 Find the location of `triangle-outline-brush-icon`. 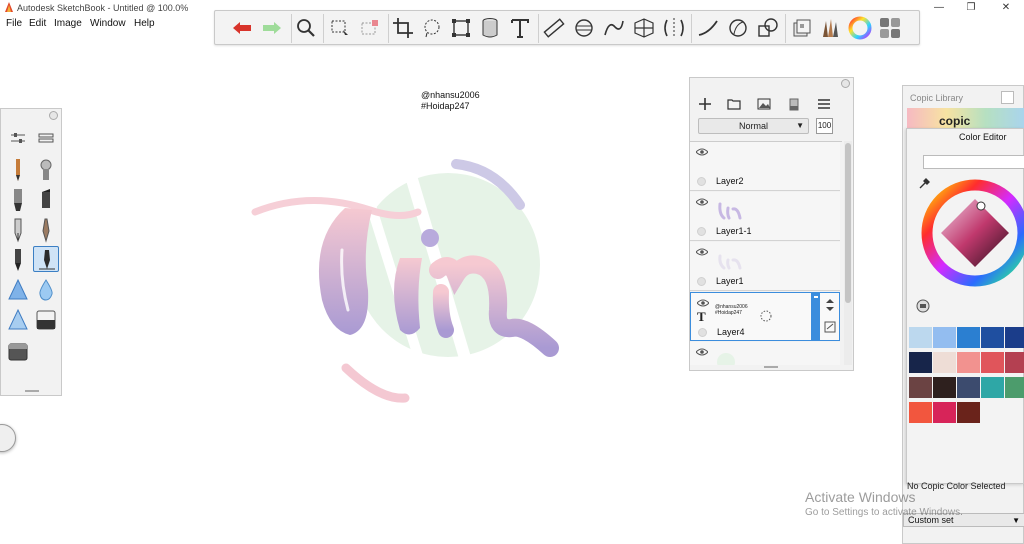

triangle-outline-brush-icon is located at coordinates (18, 320).